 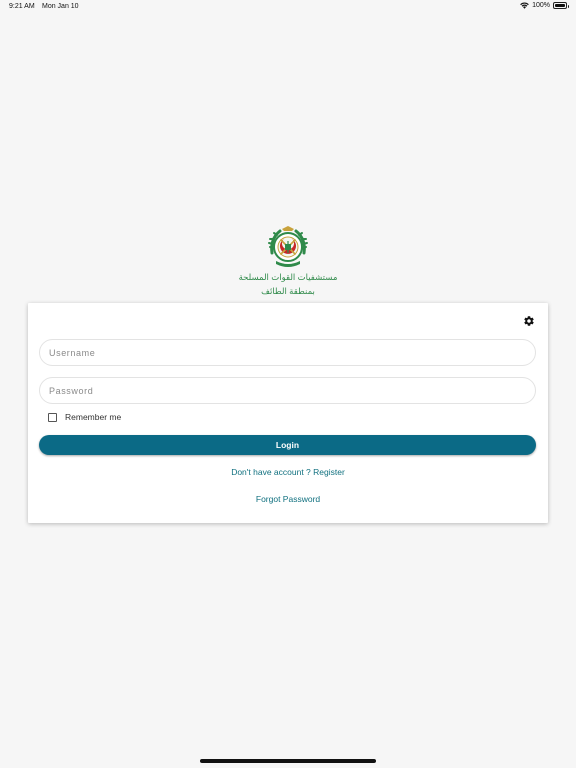 What do you see at coordinates (541, 5) in the screenshot?
I see `battery-percent: 100%` at bounding box center [541, 5].